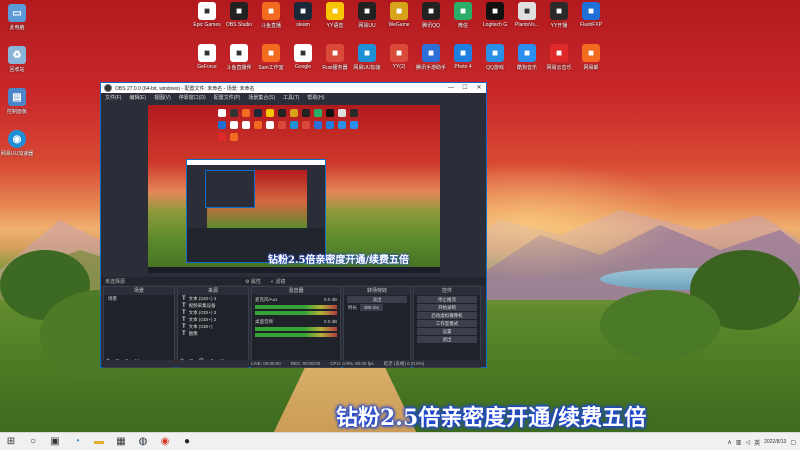 This screenshot has height=450, width=800. Describe the element at coordinates (294, 189) in the screenshot. I see `obs-preview: 钻粉2.5倍亲密度开通/续费五倍` at that location.